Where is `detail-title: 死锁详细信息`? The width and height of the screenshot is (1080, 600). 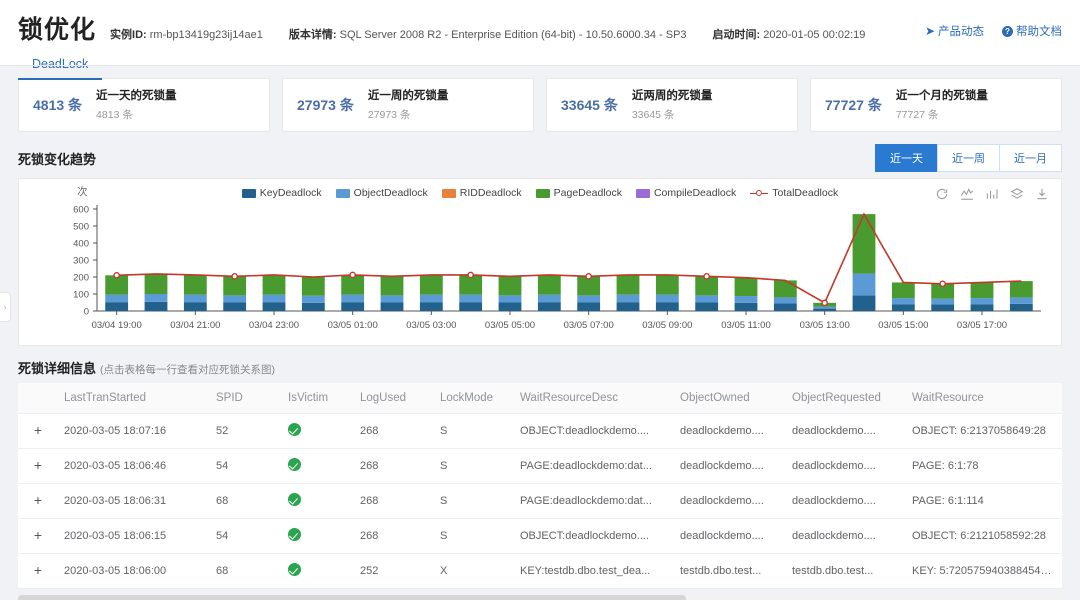 detail-title: 死锁详细信息 is located at coordinates (57, 368).